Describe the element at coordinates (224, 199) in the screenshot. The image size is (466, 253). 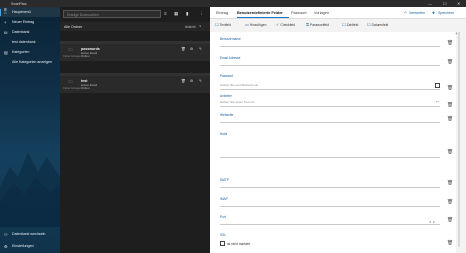
I see `field-label: IMAP` at that location.